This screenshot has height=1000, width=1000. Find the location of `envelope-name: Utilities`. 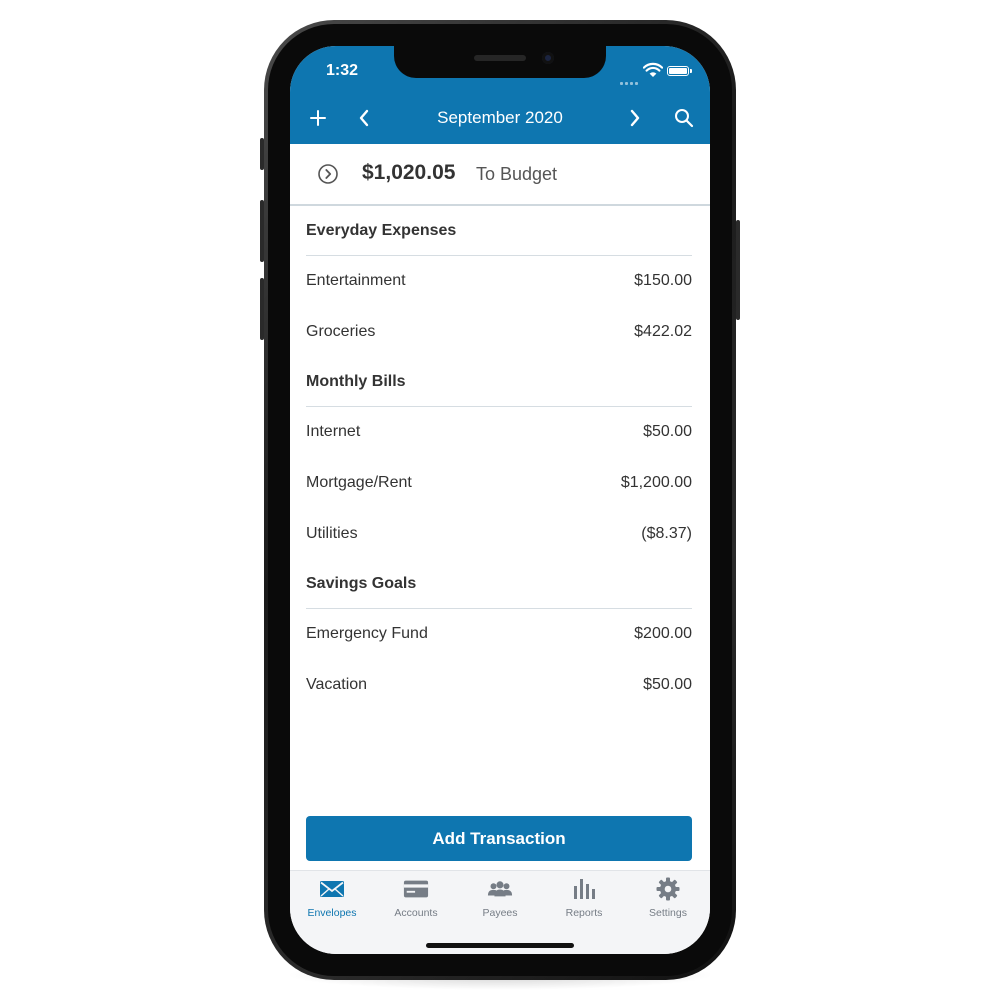

envelope-name: Utilities is located at coordinates (332, 533).